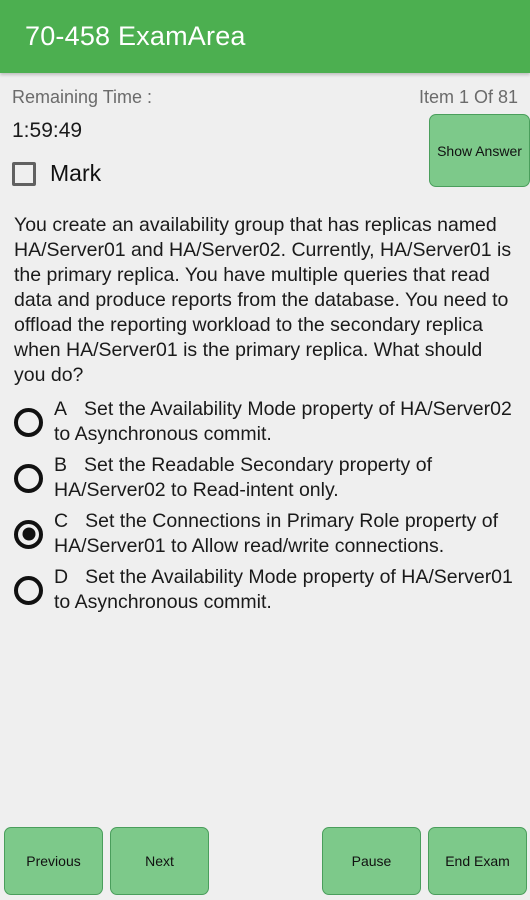  What do you see at coordinates (265, 160) in the screenshot?
I see `timer-zone: 1:59:49 Mark Show Answer` at bounding box center [265, 160].